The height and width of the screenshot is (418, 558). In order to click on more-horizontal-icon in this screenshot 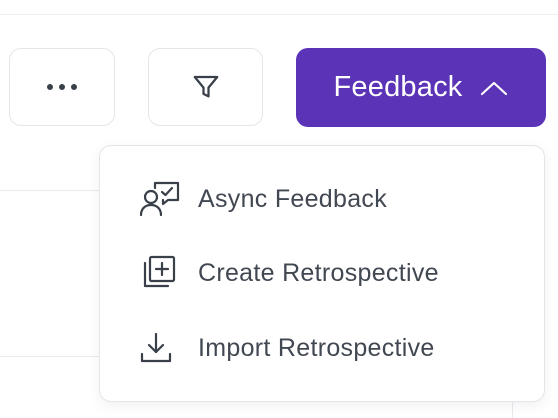, I will do `click(62, 87)`.